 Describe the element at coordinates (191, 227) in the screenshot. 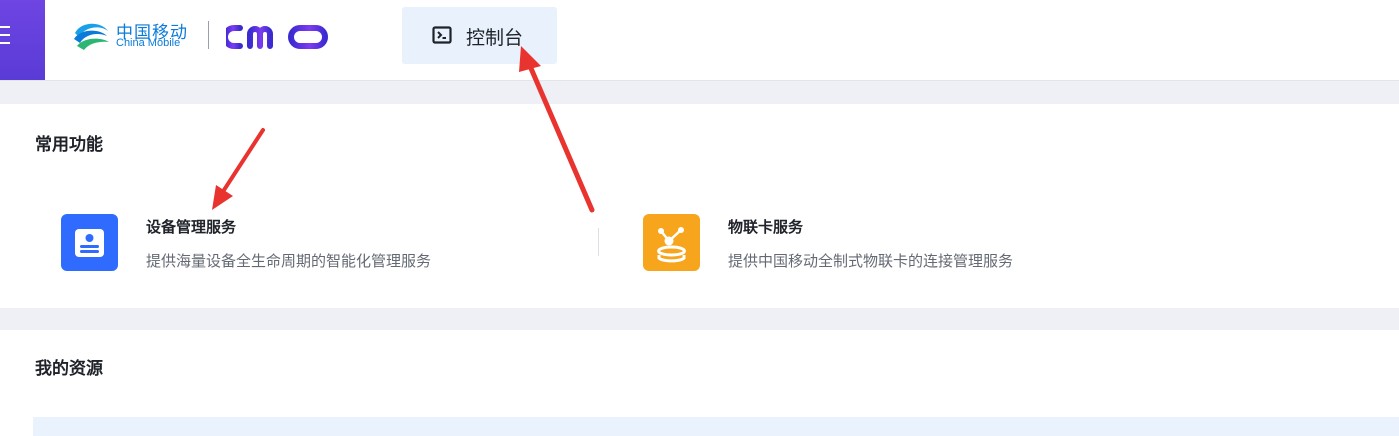

I see `service-name: 设备管理服务` at that location.